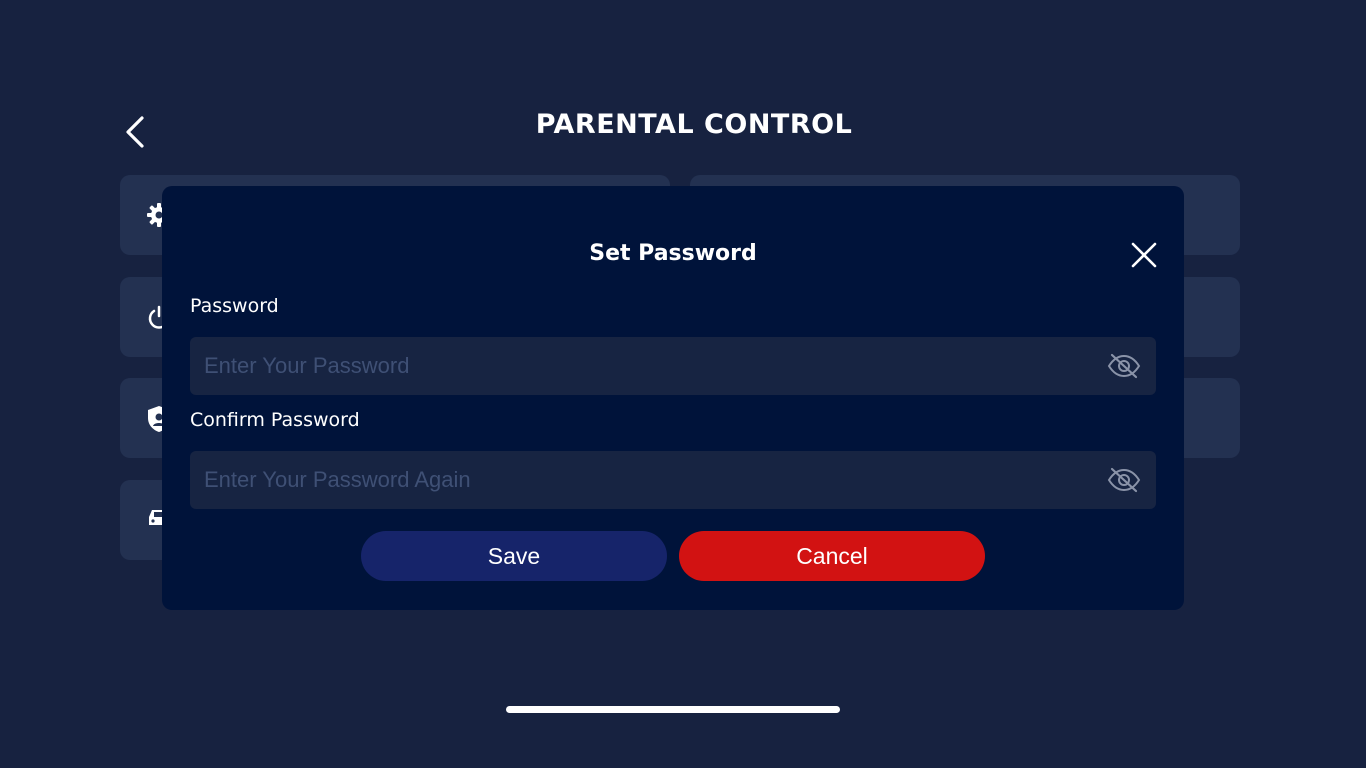  What do you see at coordinates (640, 480) in the screenshot?
I see `confirm-password-input` at bounding box center [640, 480].